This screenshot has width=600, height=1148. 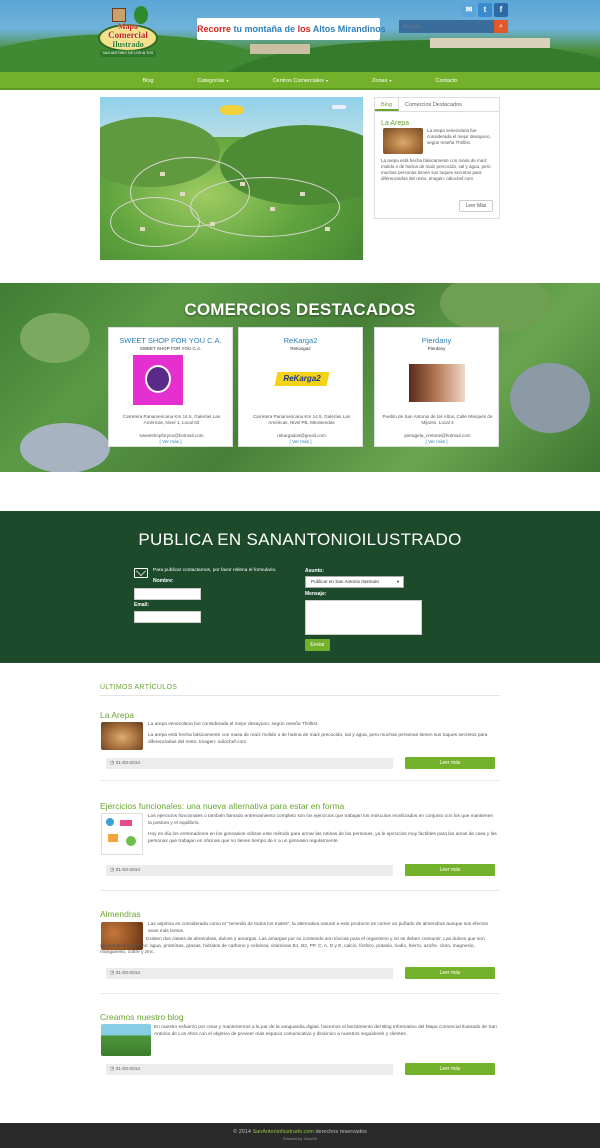 What do you see at coordinates (300, 1139) in the screenshot?
I see `powered-by: Powered by: ZeusOb` at bounding box center [300, 1139].